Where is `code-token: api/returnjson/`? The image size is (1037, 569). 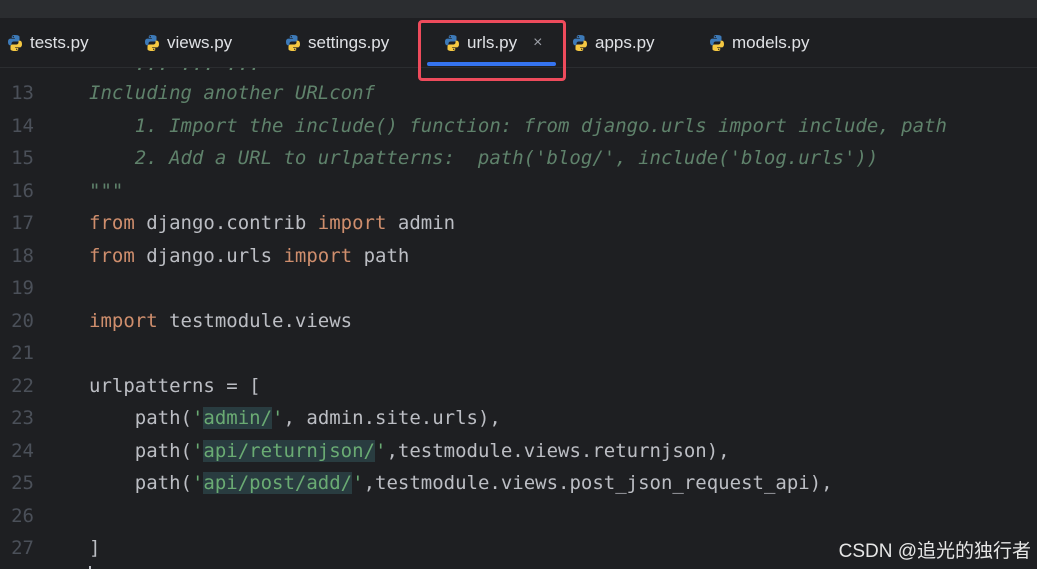
code-token: api/returnjson/ is located at coordinates (289, 450).